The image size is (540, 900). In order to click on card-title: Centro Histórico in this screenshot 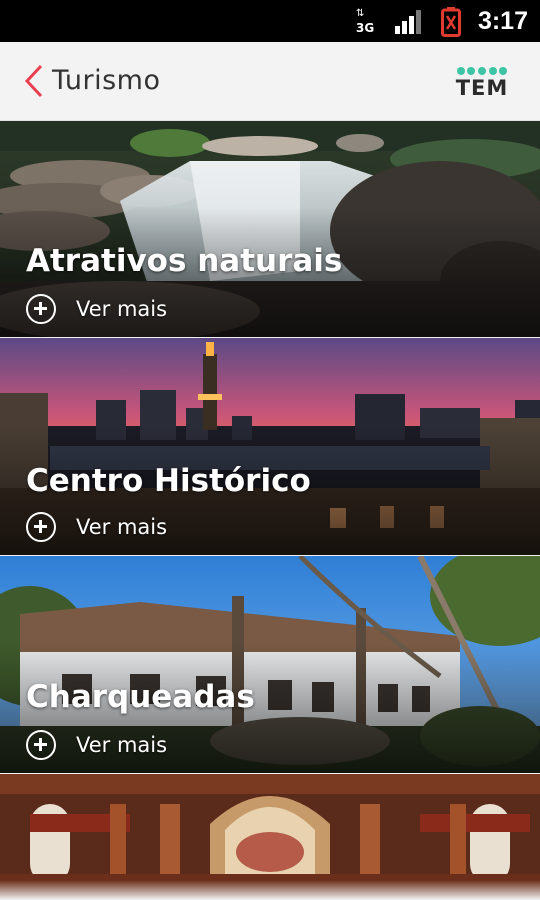, I will do `click(168, 481)`.